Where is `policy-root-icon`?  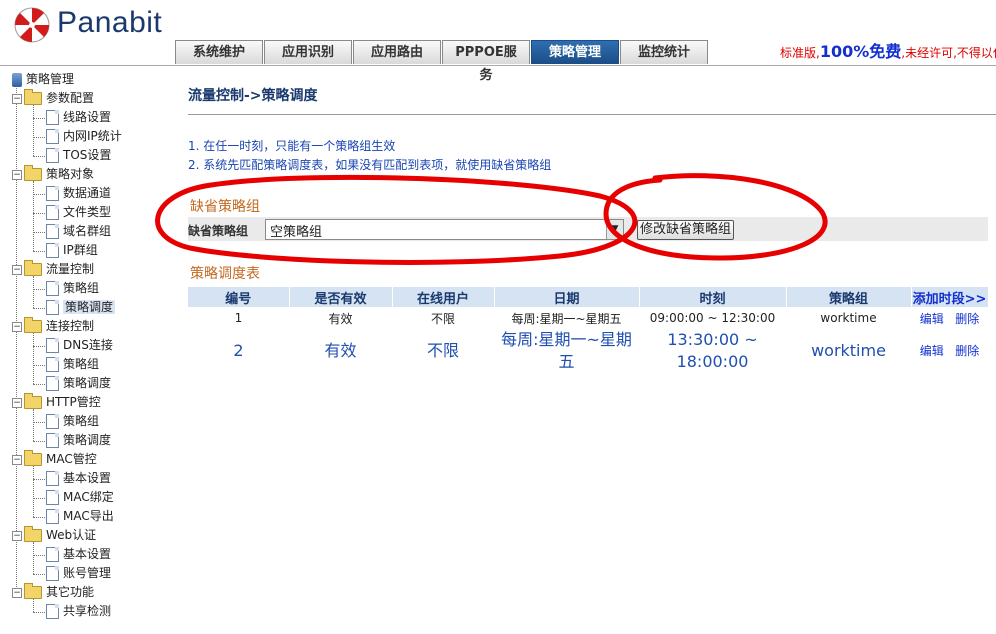 policy-root-icon is located at coordinates (17, 79).